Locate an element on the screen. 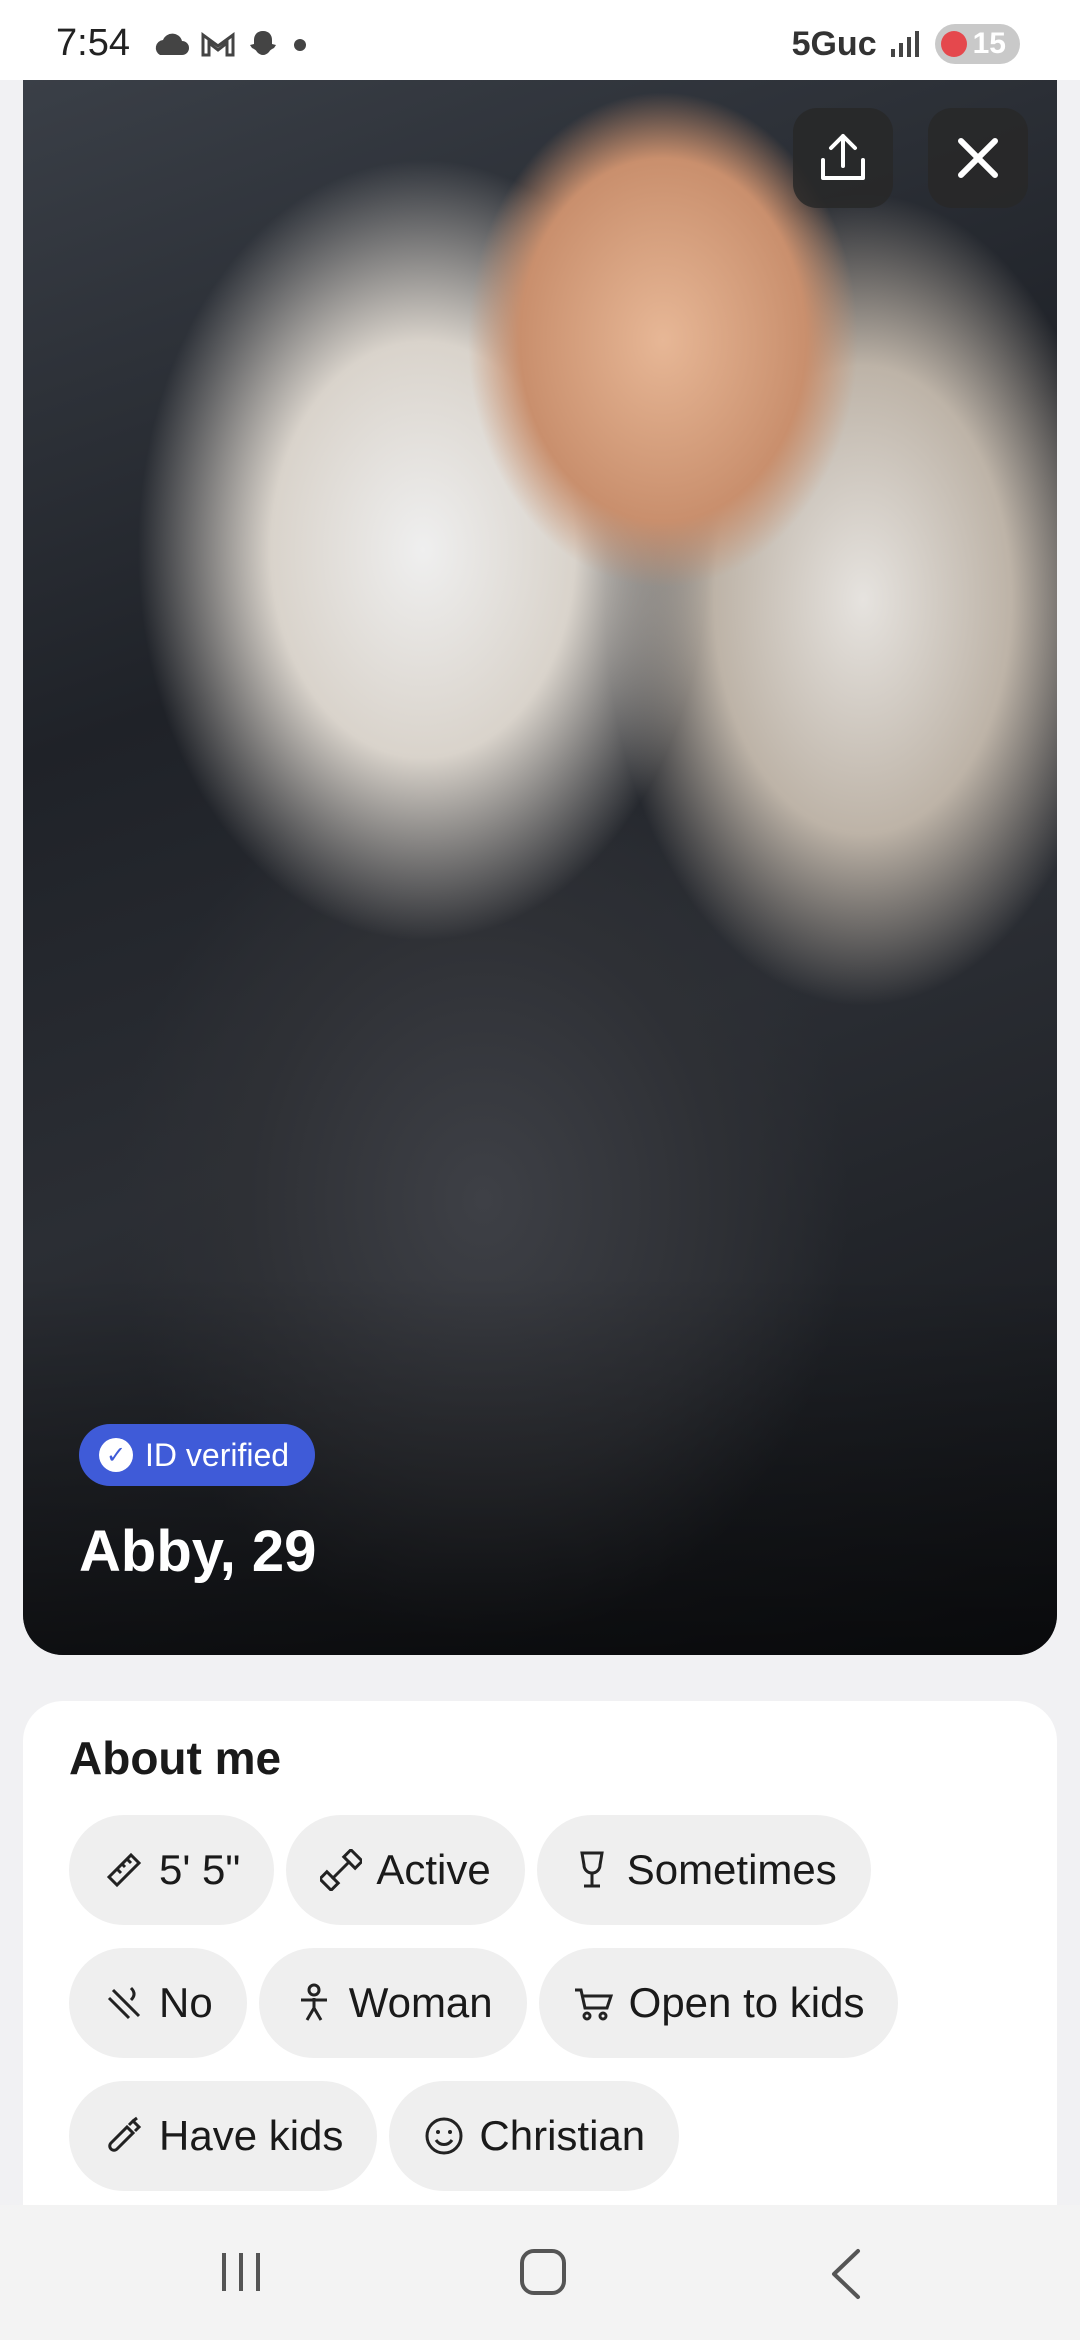 This screenshot has width=1080, height=2340. chip-gender: Woman is located at coordinates (392, 2003).